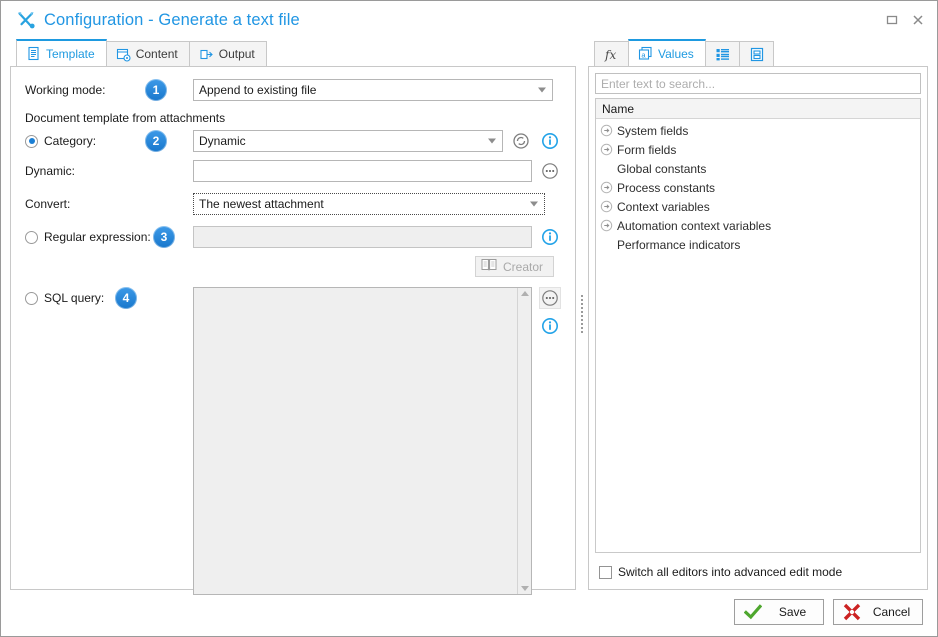 Image resolution: width=938 pixels, height=637 pixels. I want to click on convert-row: Convert: The newest attachment, so click(293, 204).